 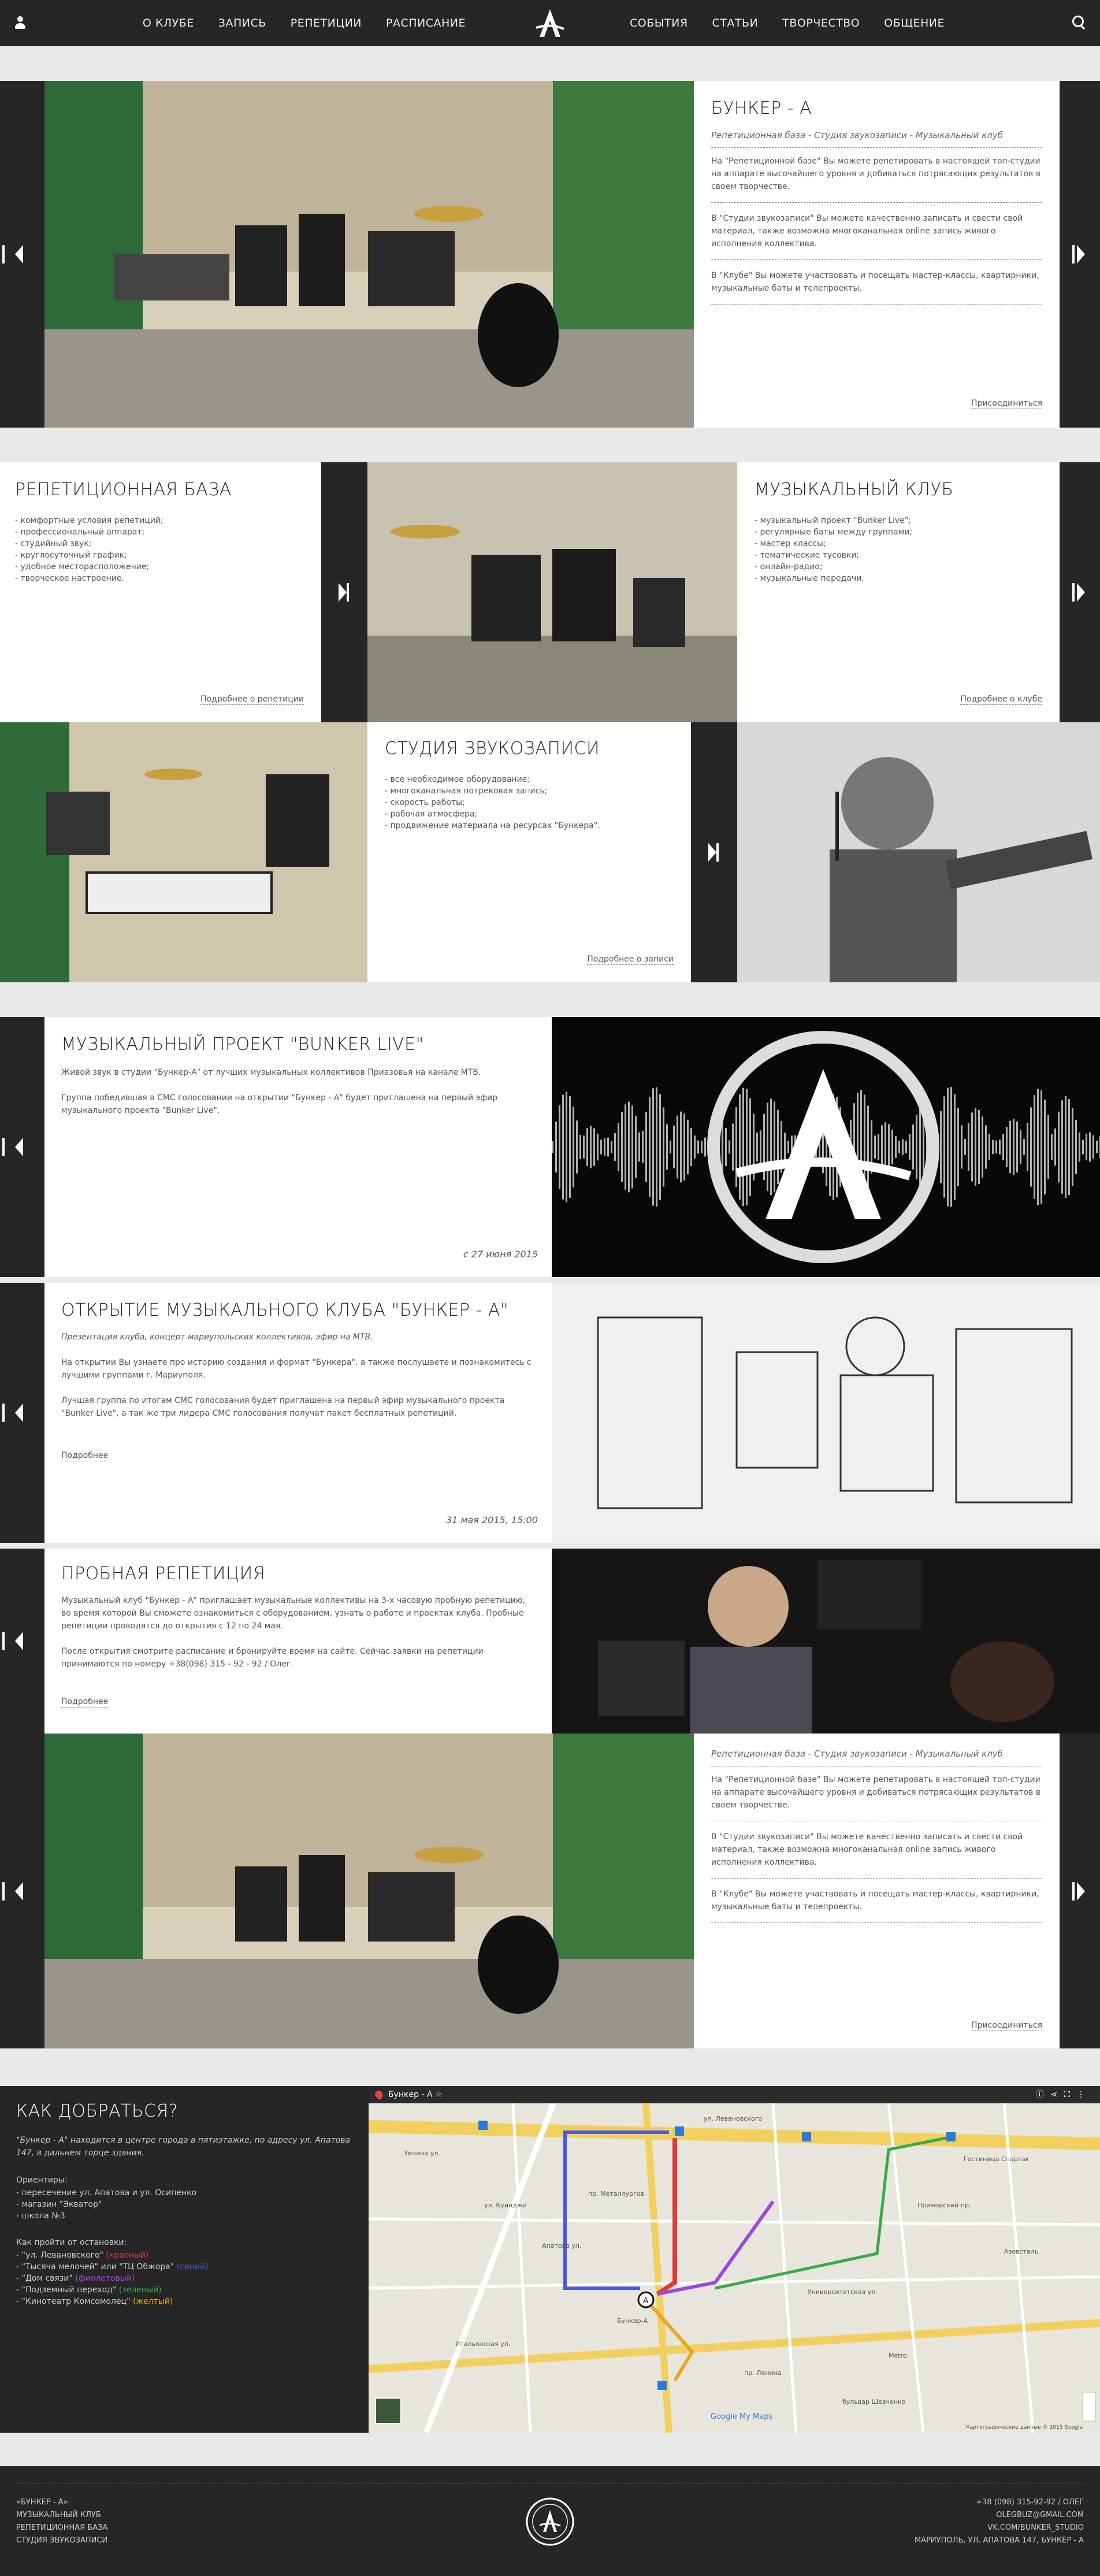 What do you see at coordinates (242, 23) in the screenshot?
I see `nav-item-record: ЗАПИСЬ` at bounding box center [242, 23].